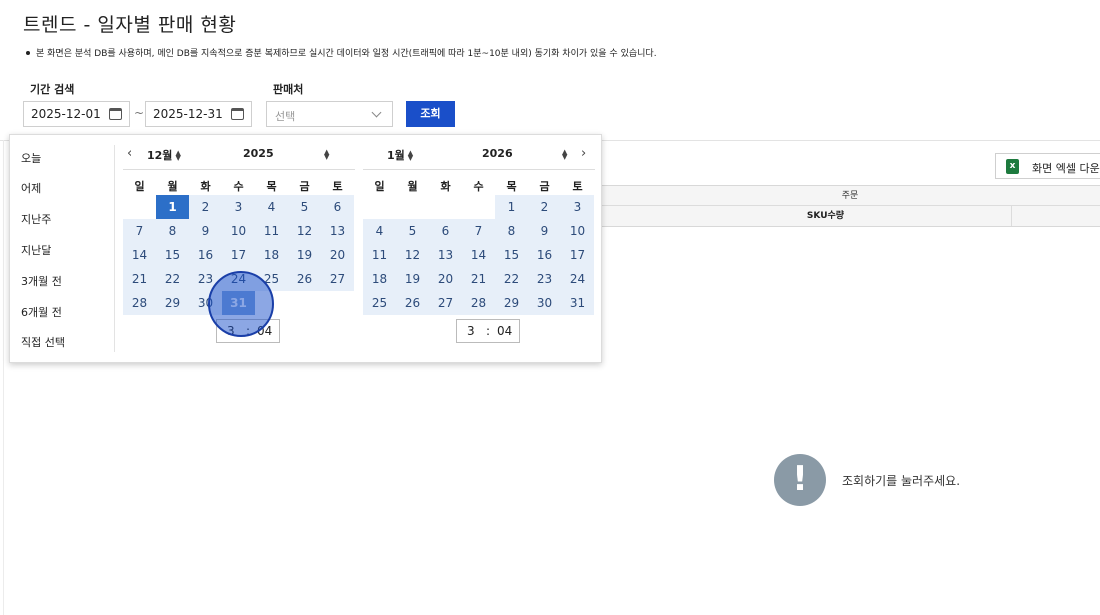  Describe the element at coordinates (479, 154) in the screenshot. I see `calendar-header: 1월 ▲ ▼ 2026 ▲ ▼ ›` at that location.